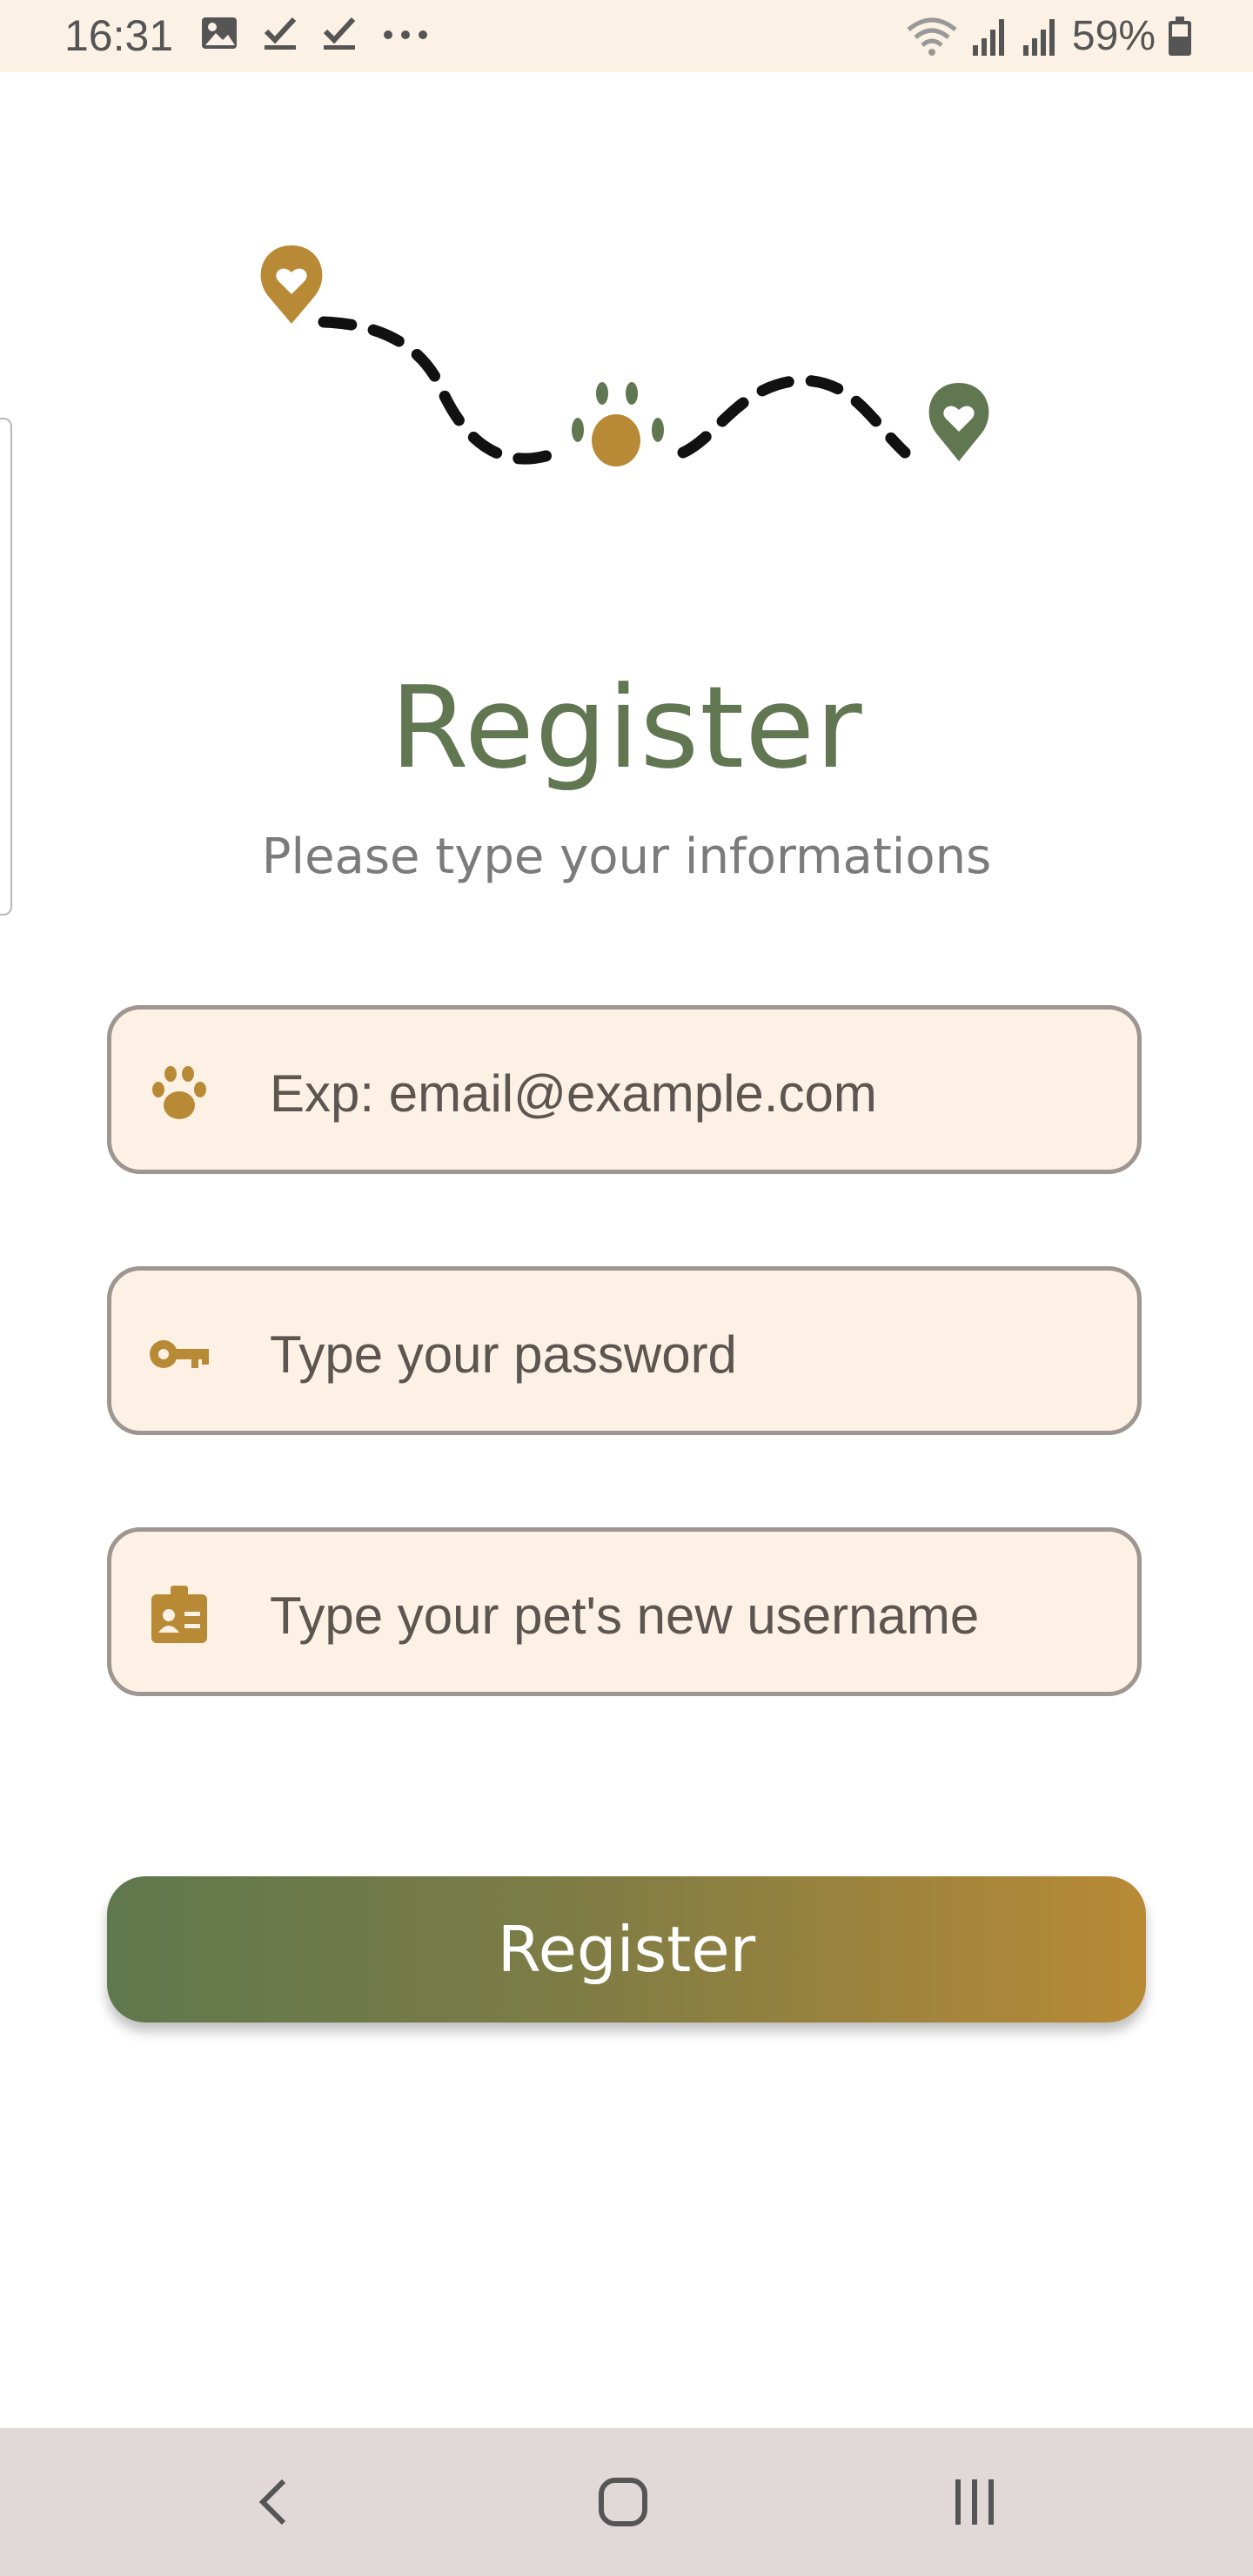 The height and width of the screenshot is (2576, 1253). What do you see at coordinates (932, 37) in the screenshot?
I see `wifi-icon` at bounding box center [932, 37].